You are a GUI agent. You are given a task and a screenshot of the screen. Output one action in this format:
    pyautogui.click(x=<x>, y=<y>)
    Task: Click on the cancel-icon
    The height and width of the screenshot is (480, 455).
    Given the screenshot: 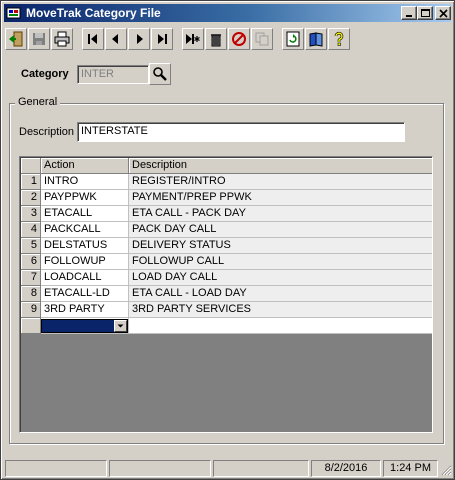 What is the action you would take?
    pyautogui.click(x=239, y=39)
    